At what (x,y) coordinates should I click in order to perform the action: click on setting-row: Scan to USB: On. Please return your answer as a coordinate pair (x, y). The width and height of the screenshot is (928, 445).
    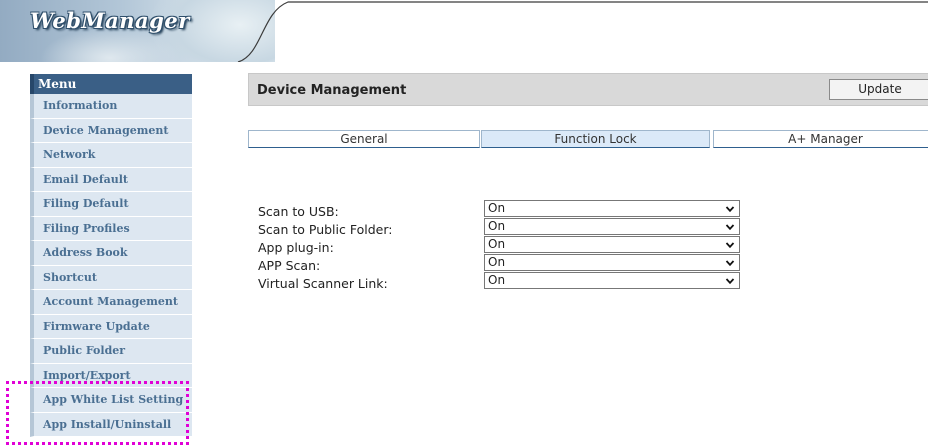
    Looking at the image, I should click on (508, 209).